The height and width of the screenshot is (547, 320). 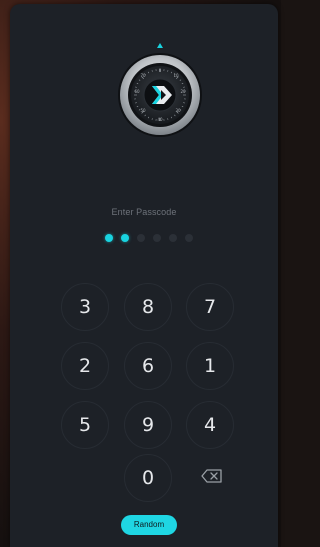 What do you see at coordinates (143, 75) in the screenshot?
I see `svg-text: 70` at bounding box center [143, 75].